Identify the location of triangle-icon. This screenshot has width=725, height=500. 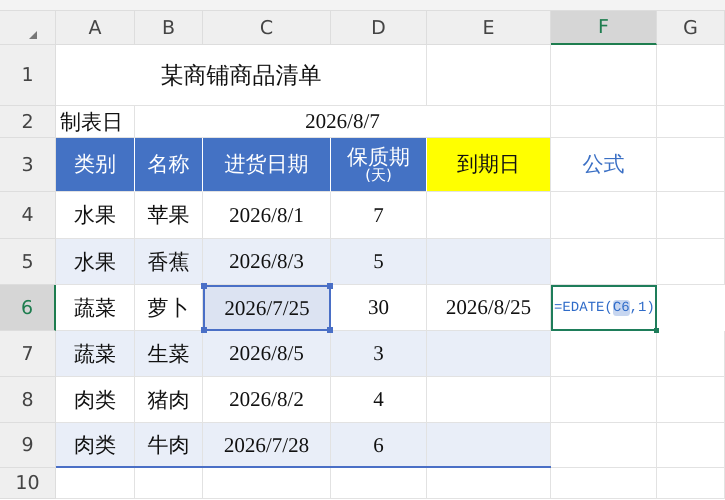
(33, 35).